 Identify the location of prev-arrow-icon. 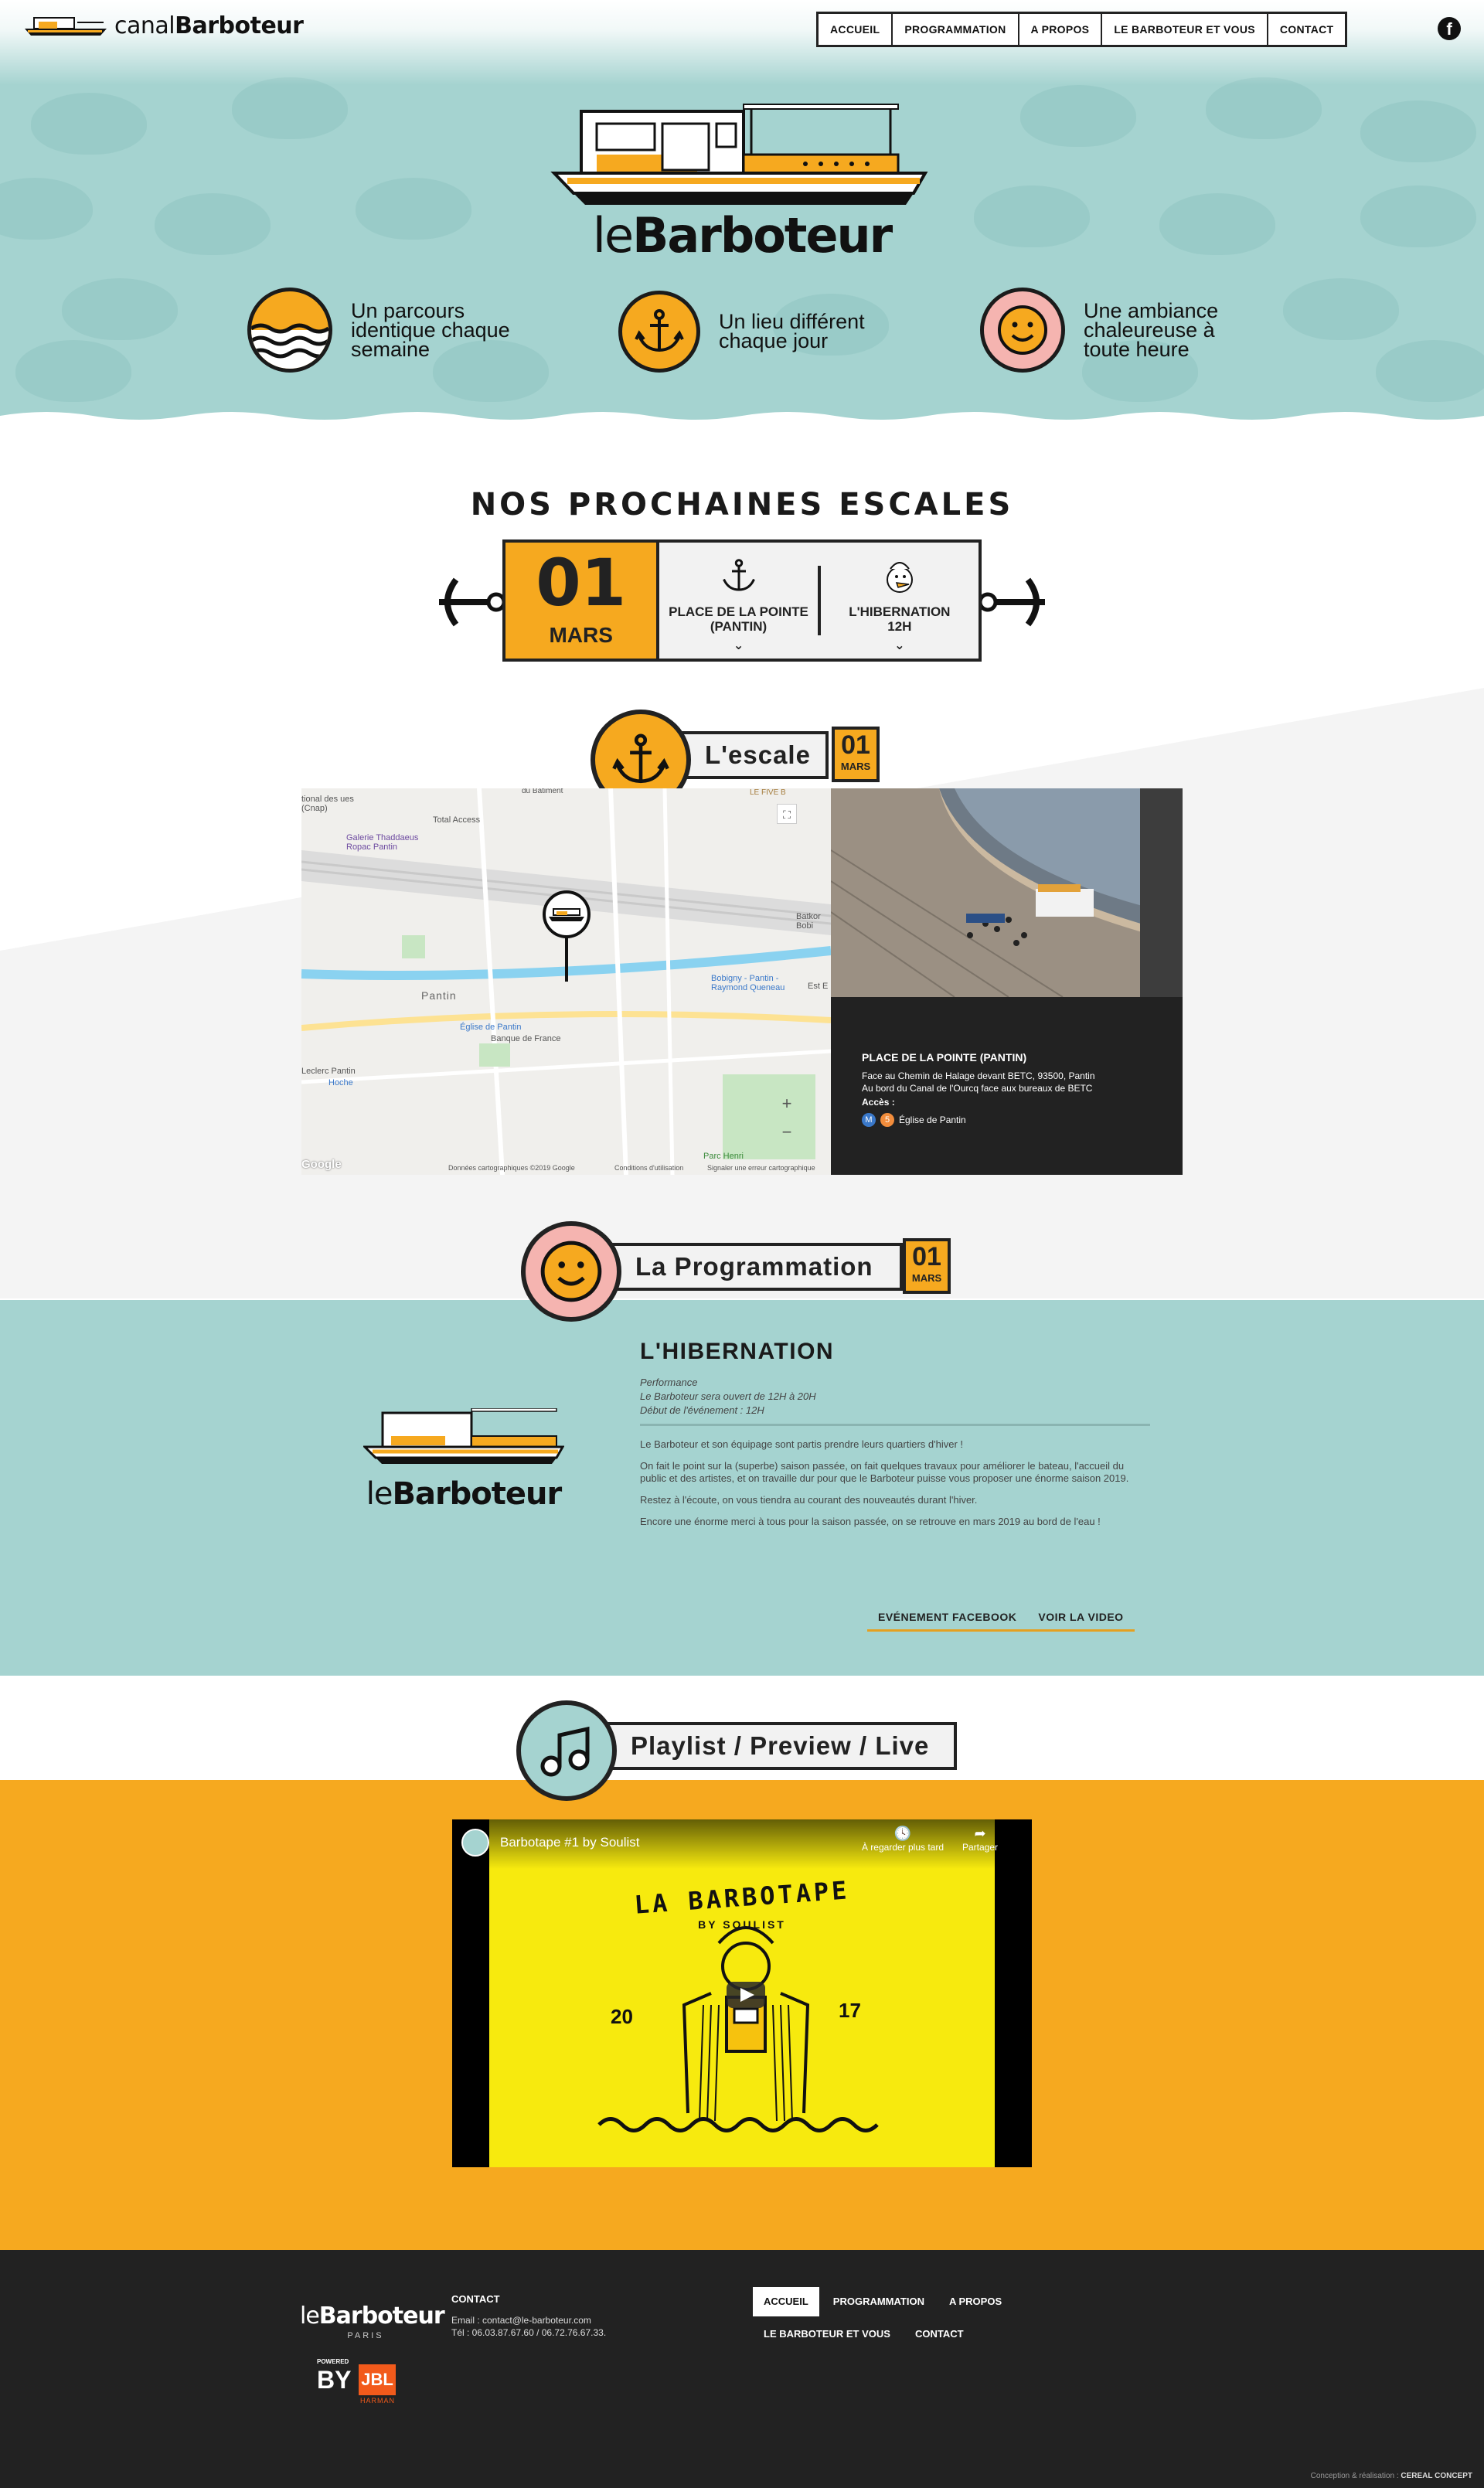
(471, 602).